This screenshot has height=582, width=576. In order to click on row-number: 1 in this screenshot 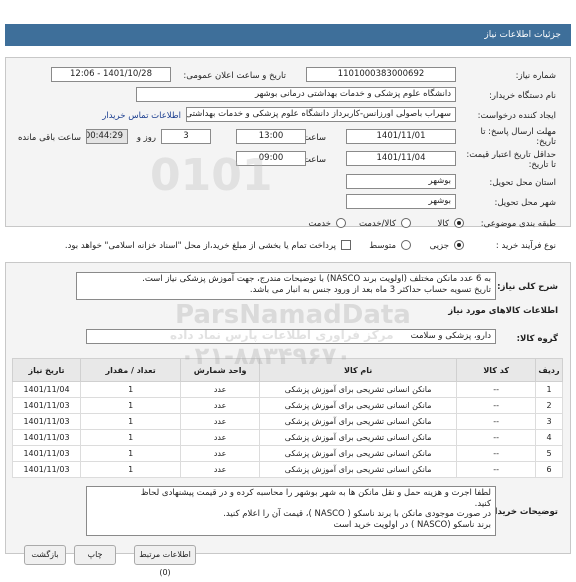, I will do `click(549, 389)`.